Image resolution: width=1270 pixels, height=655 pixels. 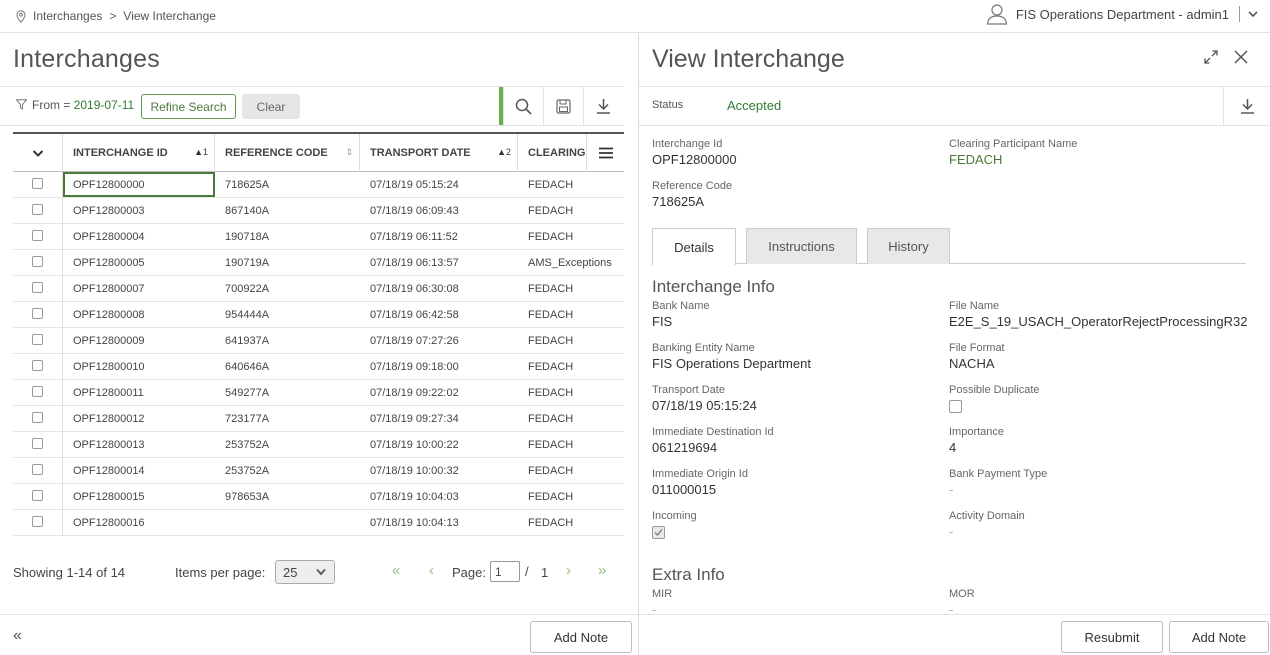 What do you see at coordinates (605, 153) in the screenshot?
I see `column-menu-button` at bounding box center [605, 153].